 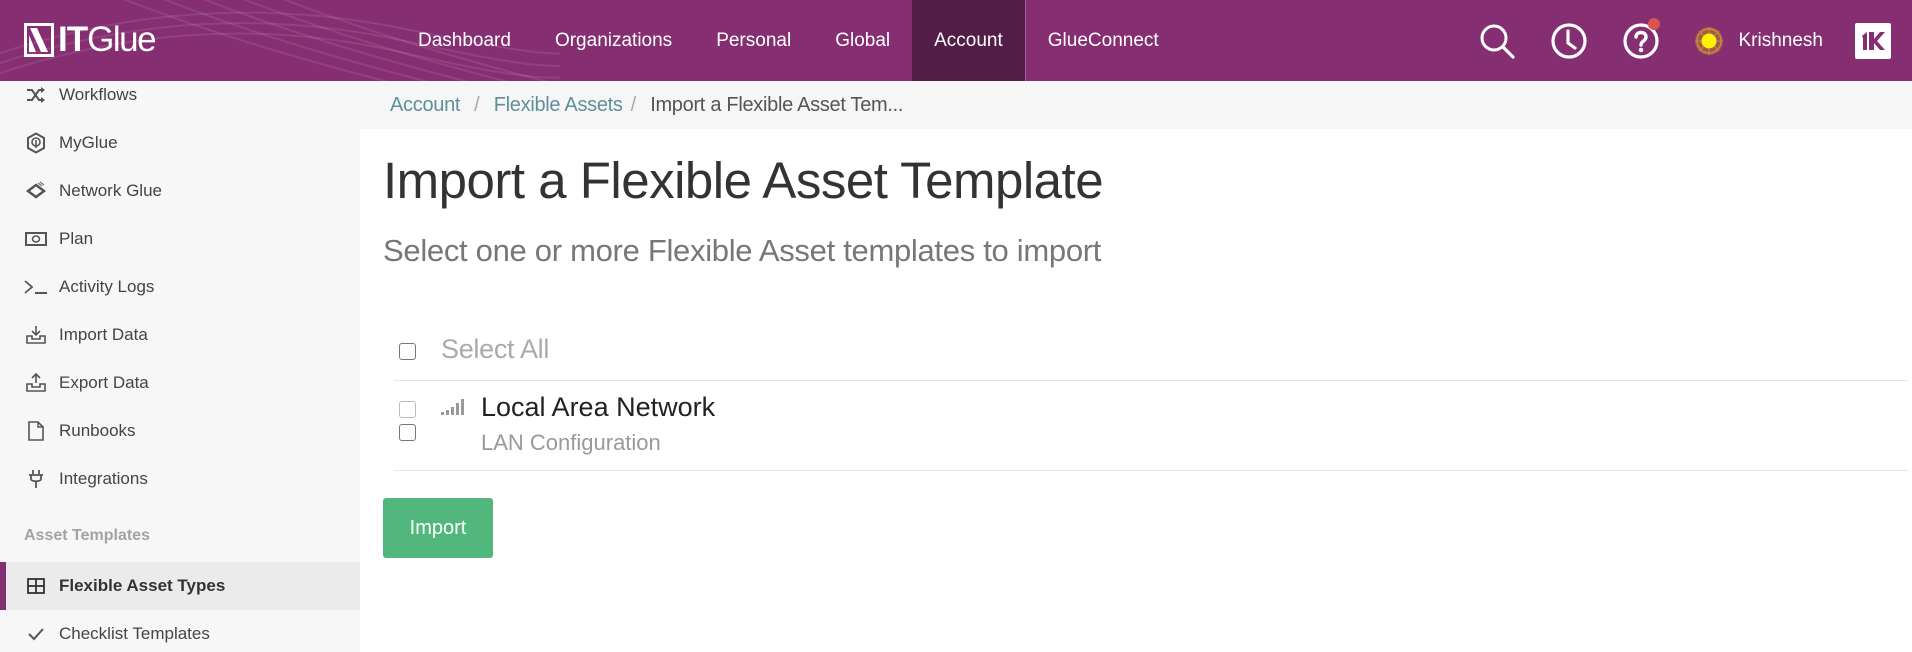 I want to click on nav-dashboard: Dashboard, so click(x=464, y=40).